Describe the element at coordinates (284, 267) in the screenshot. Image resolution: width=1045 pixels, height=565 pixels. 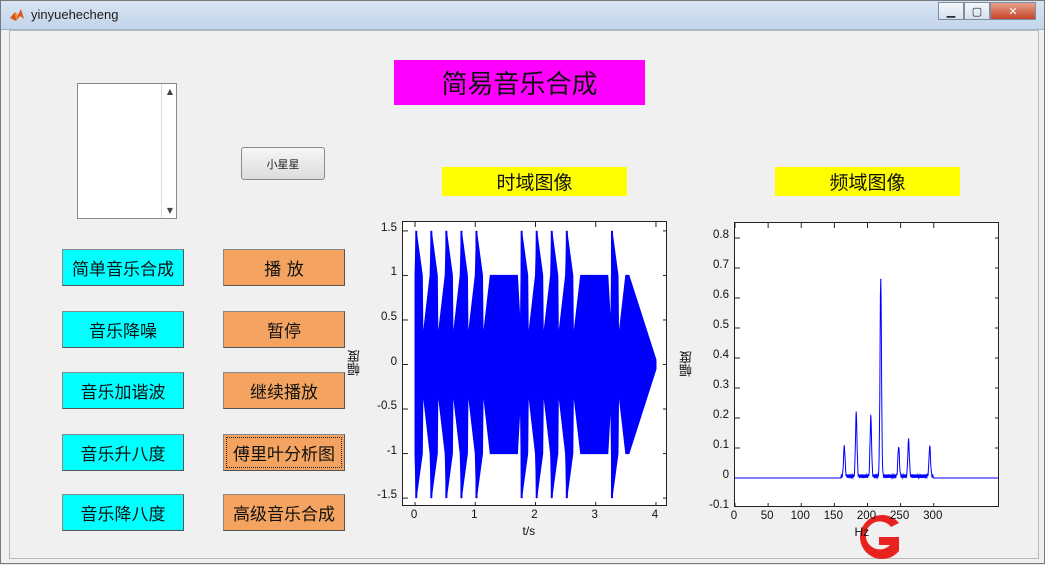
I see `play-button: 播 放` at that location.